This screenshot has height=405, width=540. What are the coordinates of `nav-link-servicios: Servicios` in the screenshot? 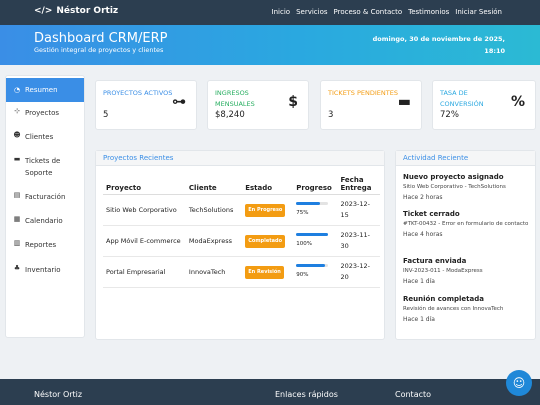 It's located at (311, 12).